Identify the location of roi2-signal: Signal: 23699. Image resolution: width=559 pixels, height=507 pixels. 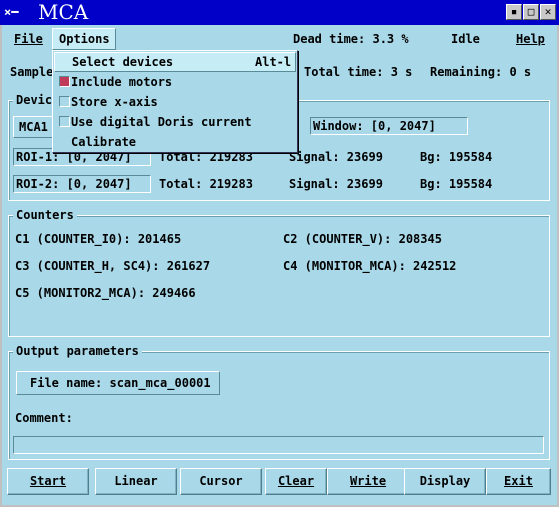
(336, 184).